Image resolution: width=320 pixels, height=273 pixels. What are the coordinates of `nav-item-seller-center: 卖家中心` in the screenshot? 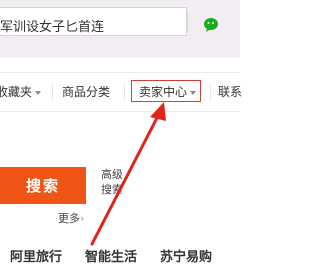 It's located at (168, 91).